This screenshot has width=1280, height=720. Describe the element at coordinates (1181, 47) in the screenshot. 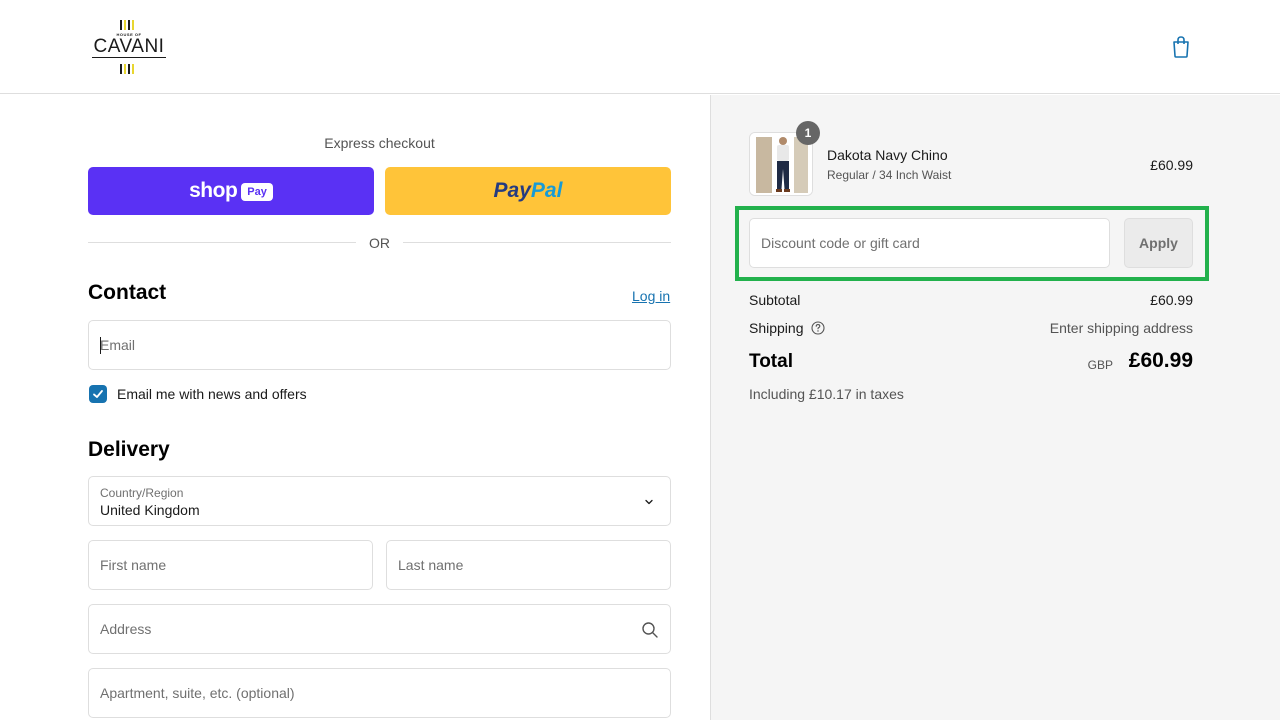

I see `shopping-bag-icon` at that location.